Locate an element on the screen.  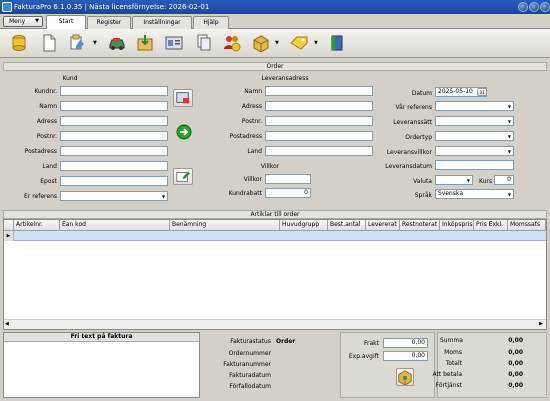
att-betala-label: Att betala is located at coordinates (447, 374).